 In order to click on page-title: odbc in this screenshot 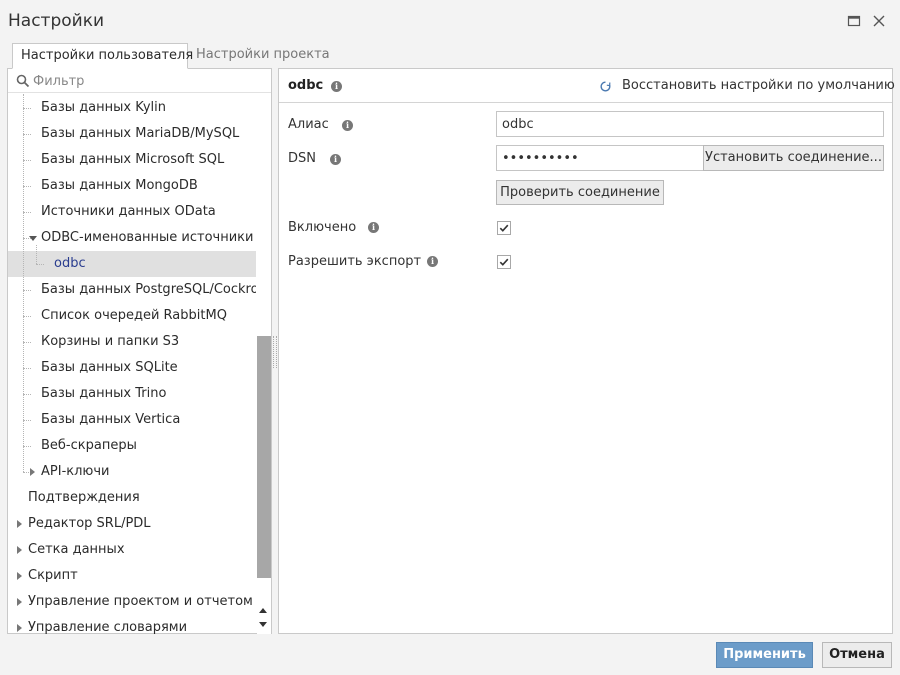, I will do `click(306, 85)`.